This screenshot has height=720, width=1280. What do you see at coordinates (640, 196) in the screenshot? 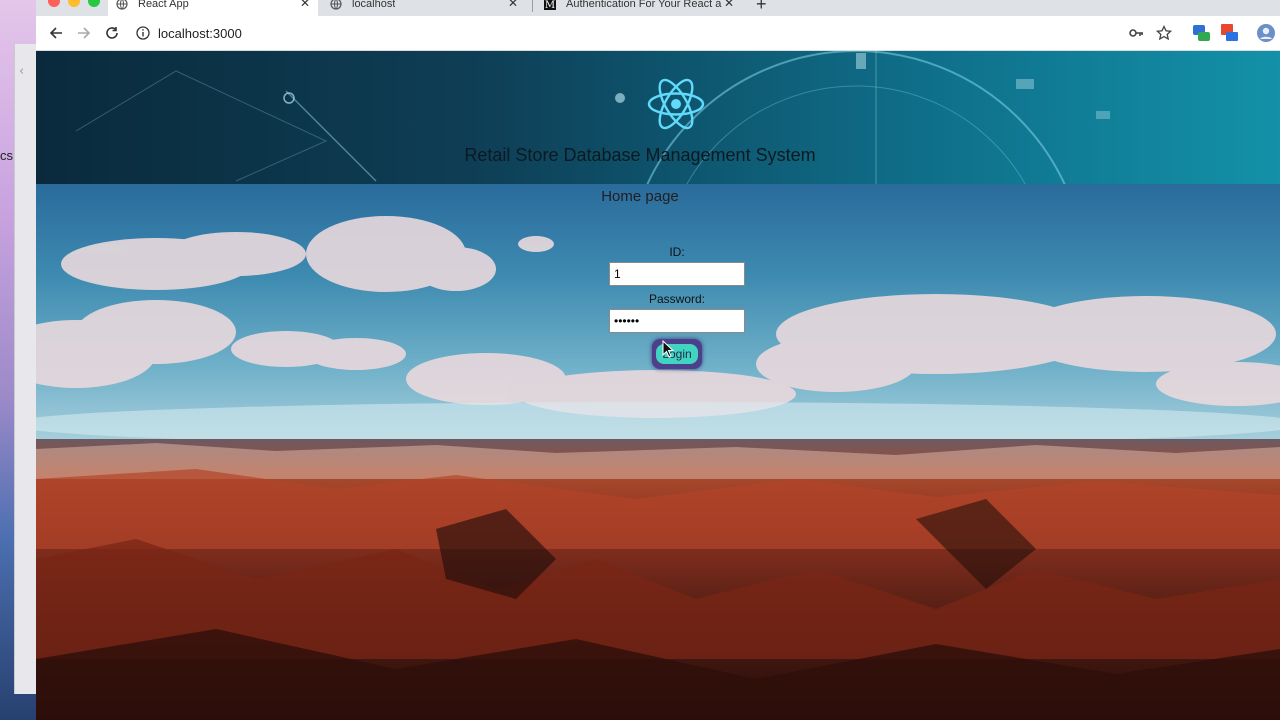
I see `home-page-heading: Home page` at bounding box center [640, 196].